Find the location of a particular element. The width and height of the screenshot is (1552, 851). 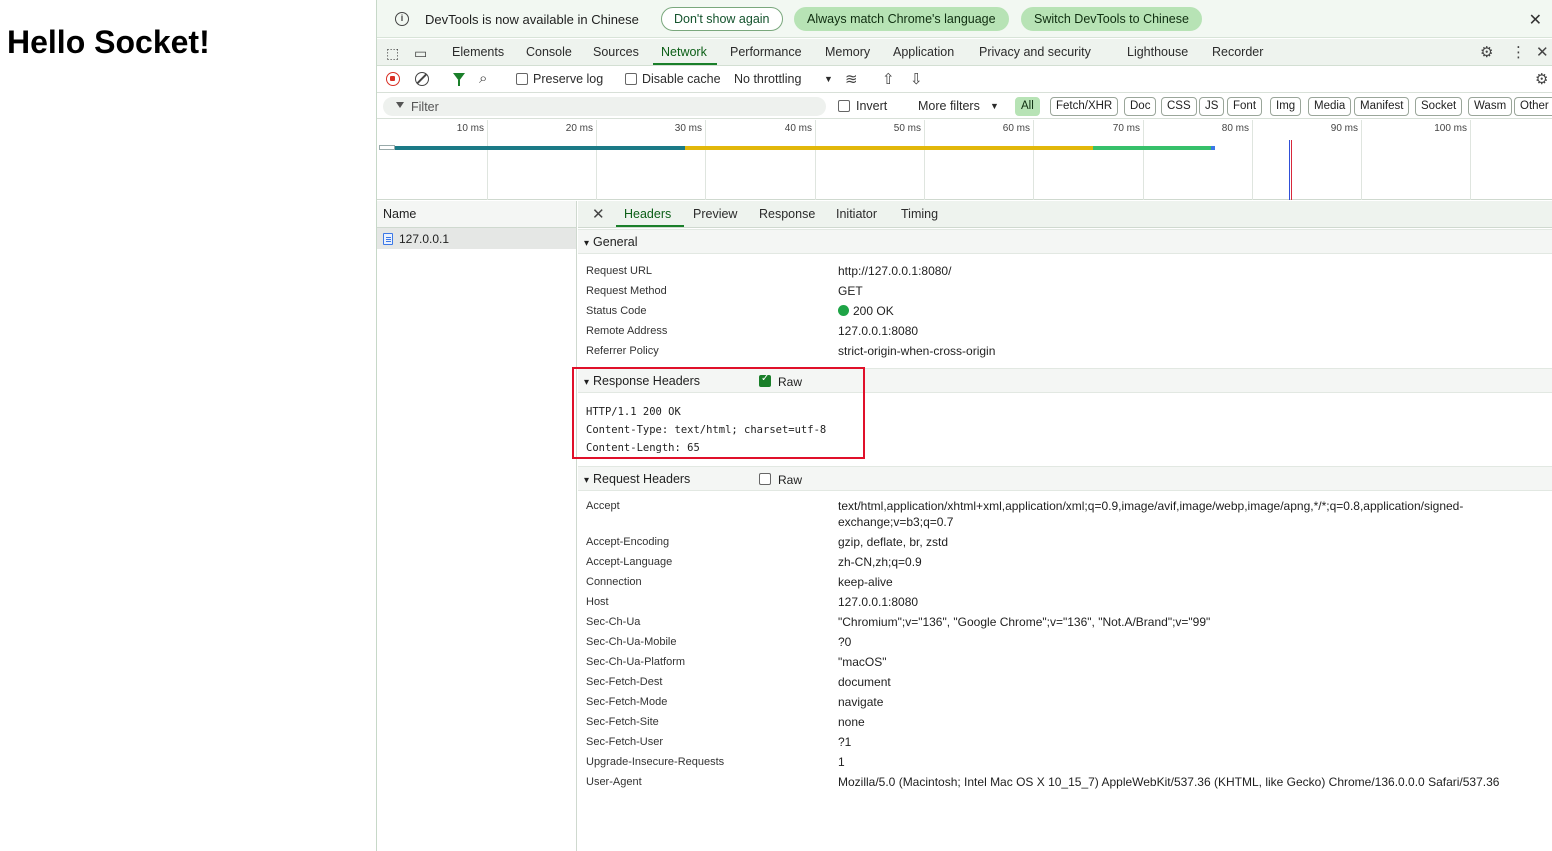

invert-checkbox is located at coordinates (844, 106).